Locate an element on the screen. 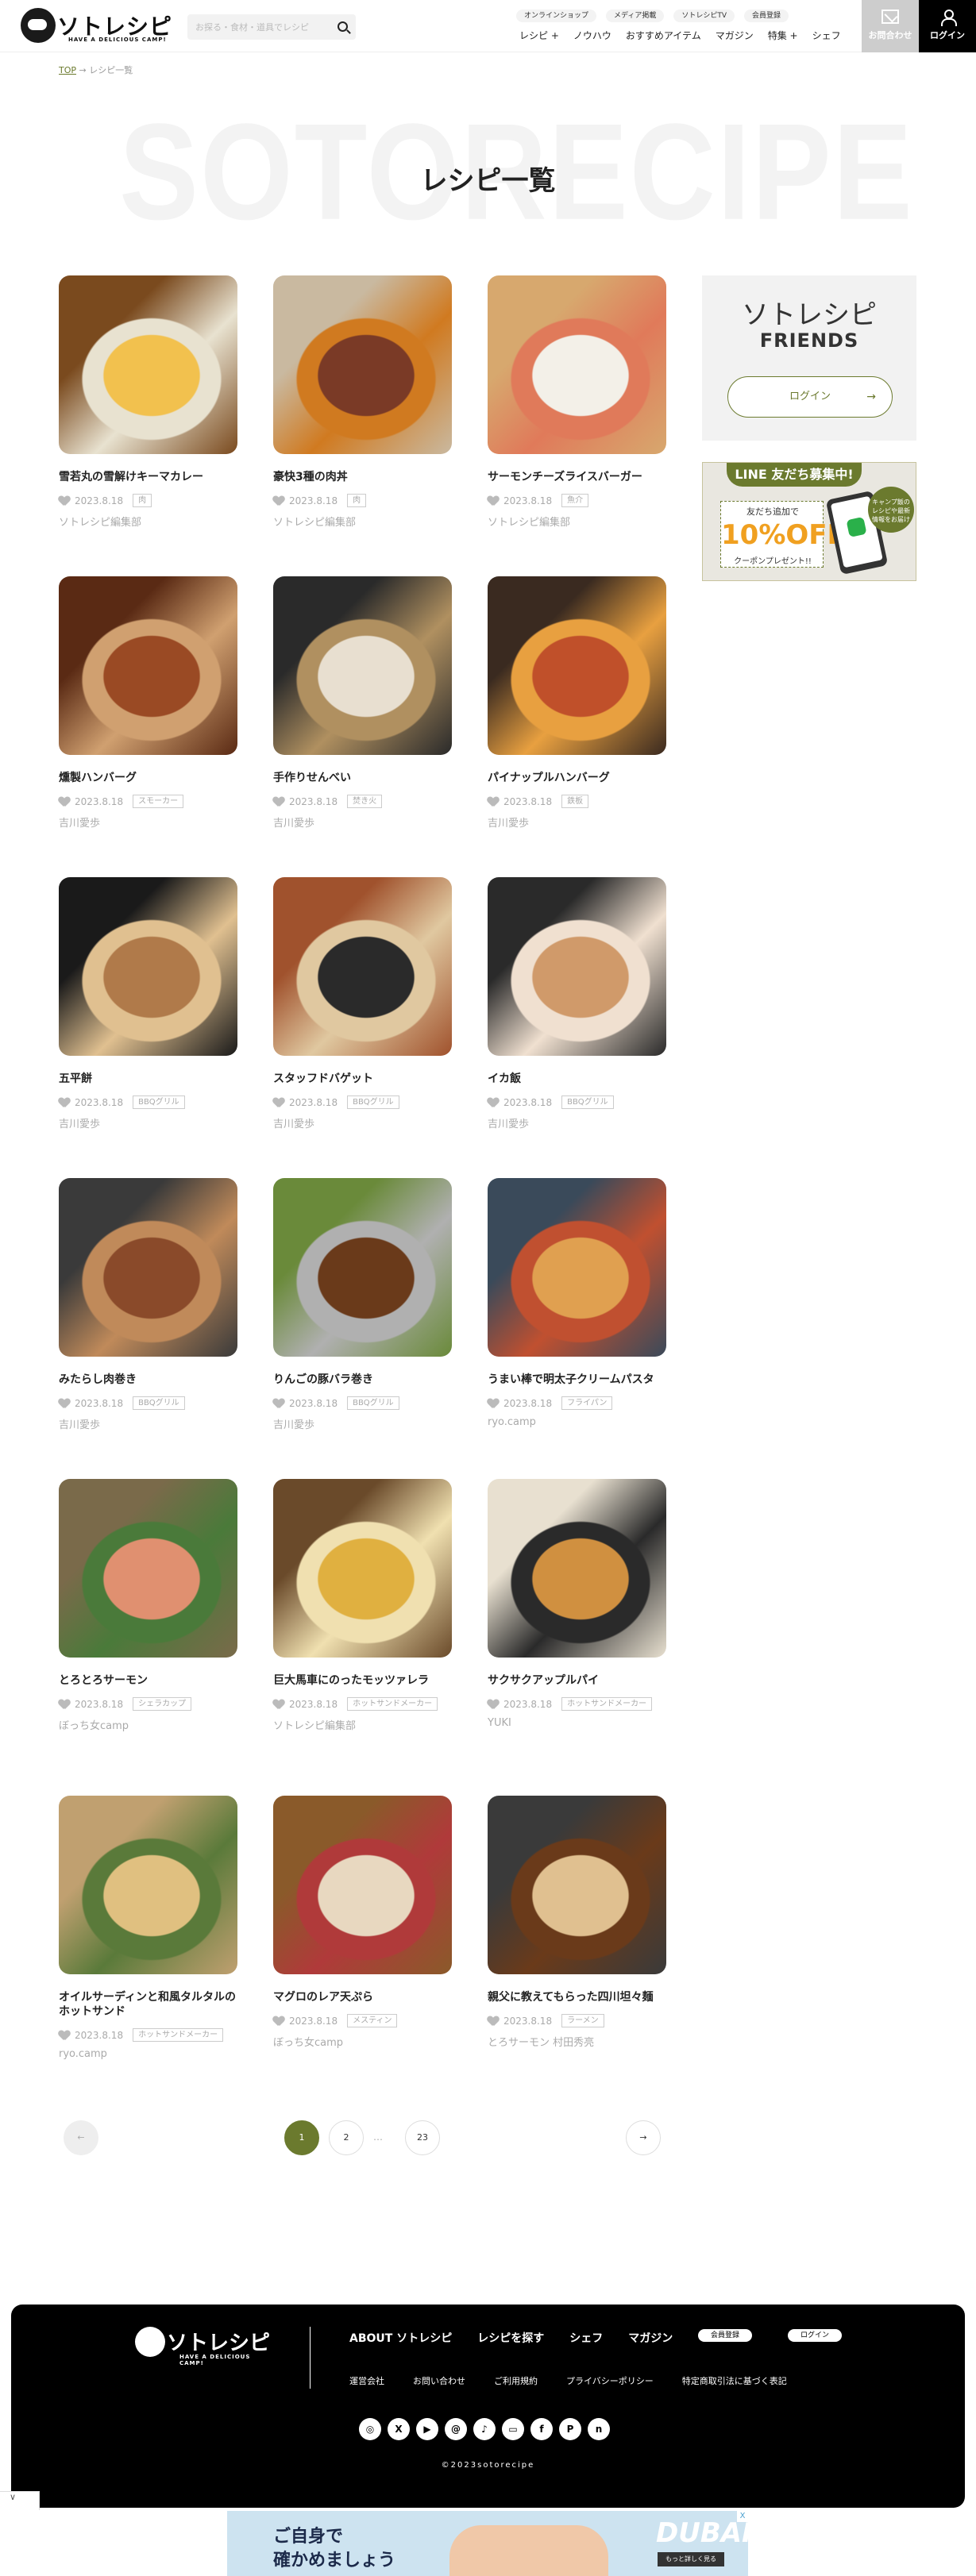 The height and width of the screenshot is (2576, 976). recipe-author: YUKI is located at coordinates (577, 1723).